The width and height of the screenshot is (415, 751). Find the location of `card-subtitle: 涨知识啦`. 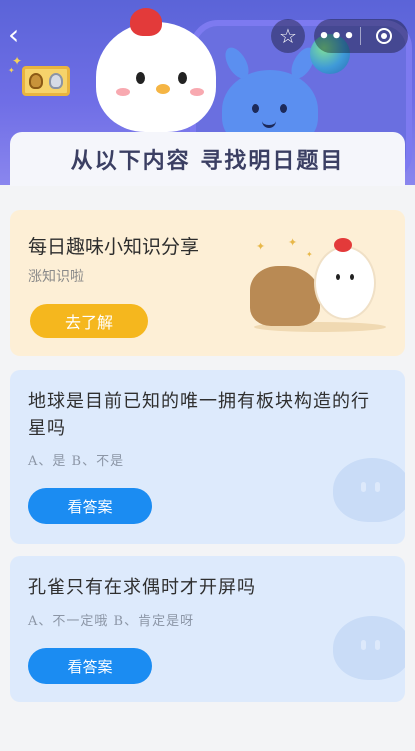

card-subtitle: 涨知识啦 is located at coordinates (56, 277).